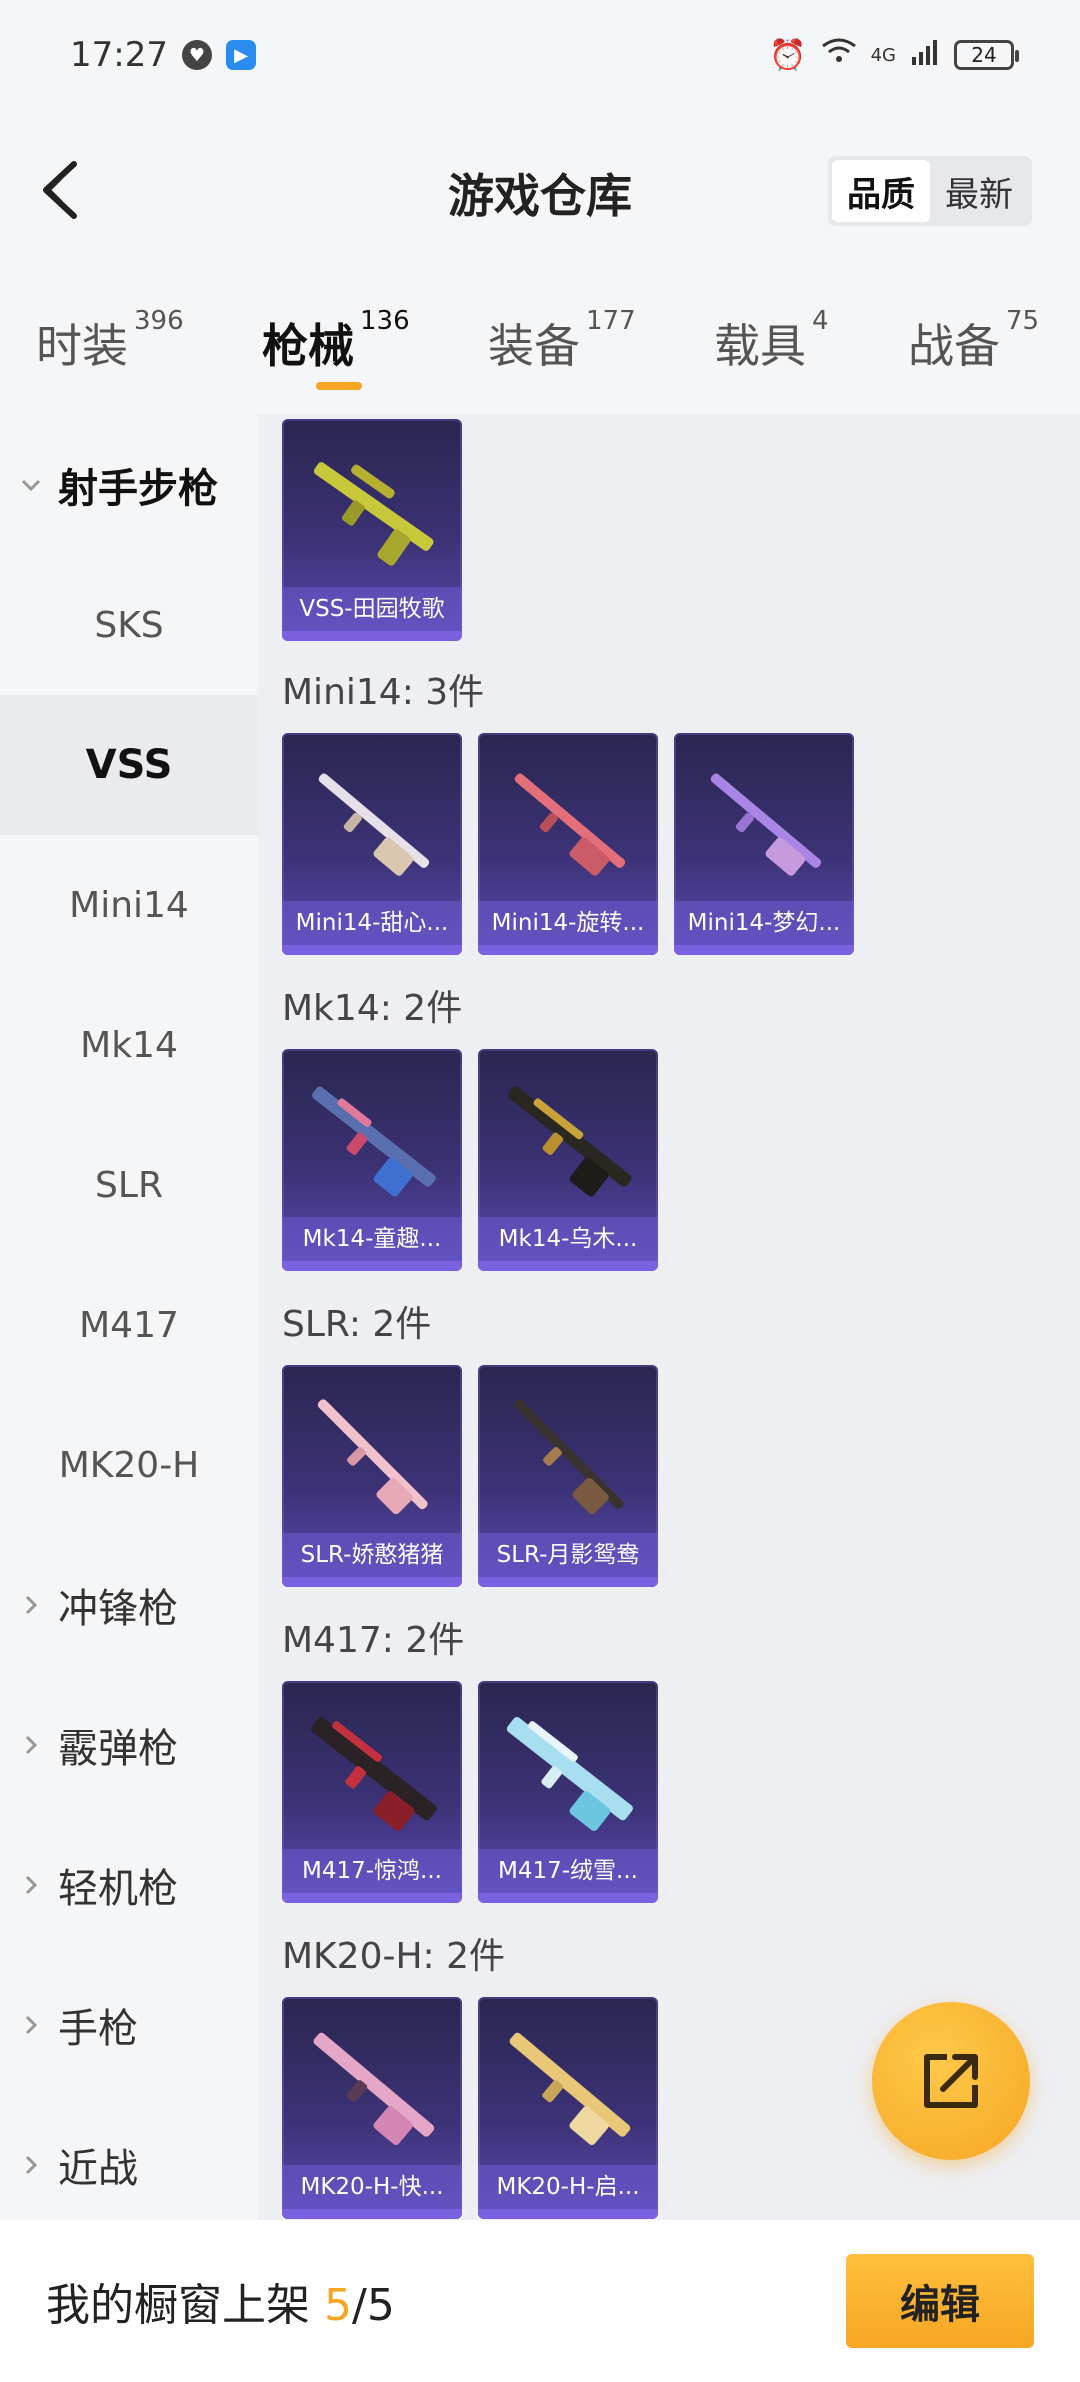  What do you see at coordinates (308, 346) in the screenshot?
I see `tab-label: 枪械` at bounding box center [308, 346].